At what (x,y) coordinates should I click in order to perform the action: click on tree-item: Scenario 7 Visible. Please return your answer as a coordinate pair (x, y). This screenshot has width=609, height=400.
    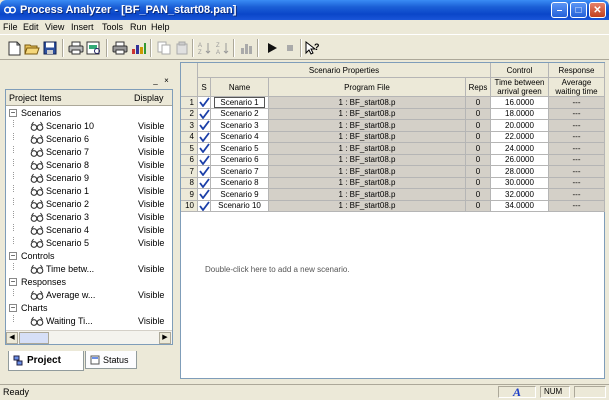
    Looking at the image, I should click on (89, 152).